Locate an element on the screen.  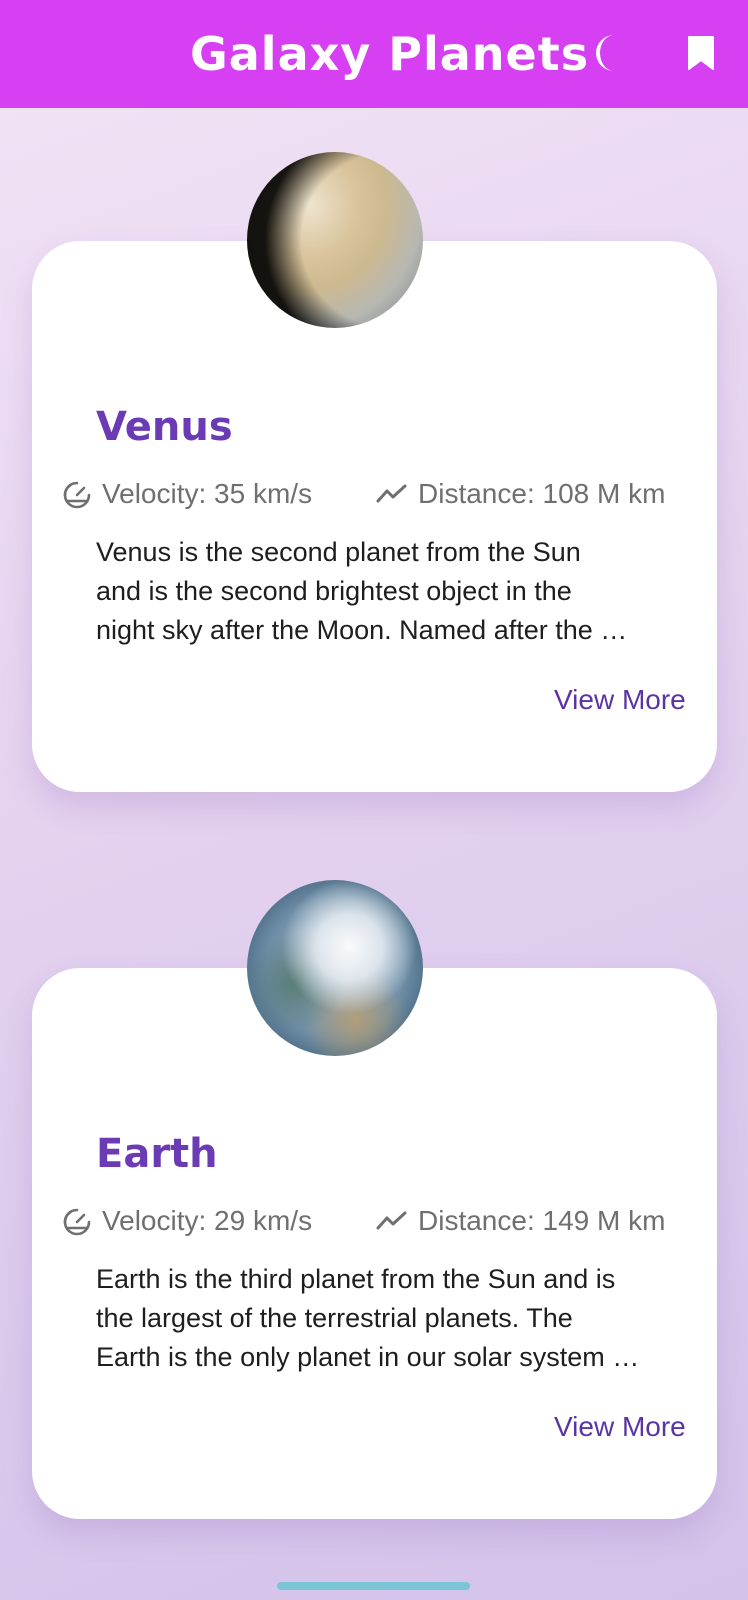
earth-image is located at coordinates (335, 968).